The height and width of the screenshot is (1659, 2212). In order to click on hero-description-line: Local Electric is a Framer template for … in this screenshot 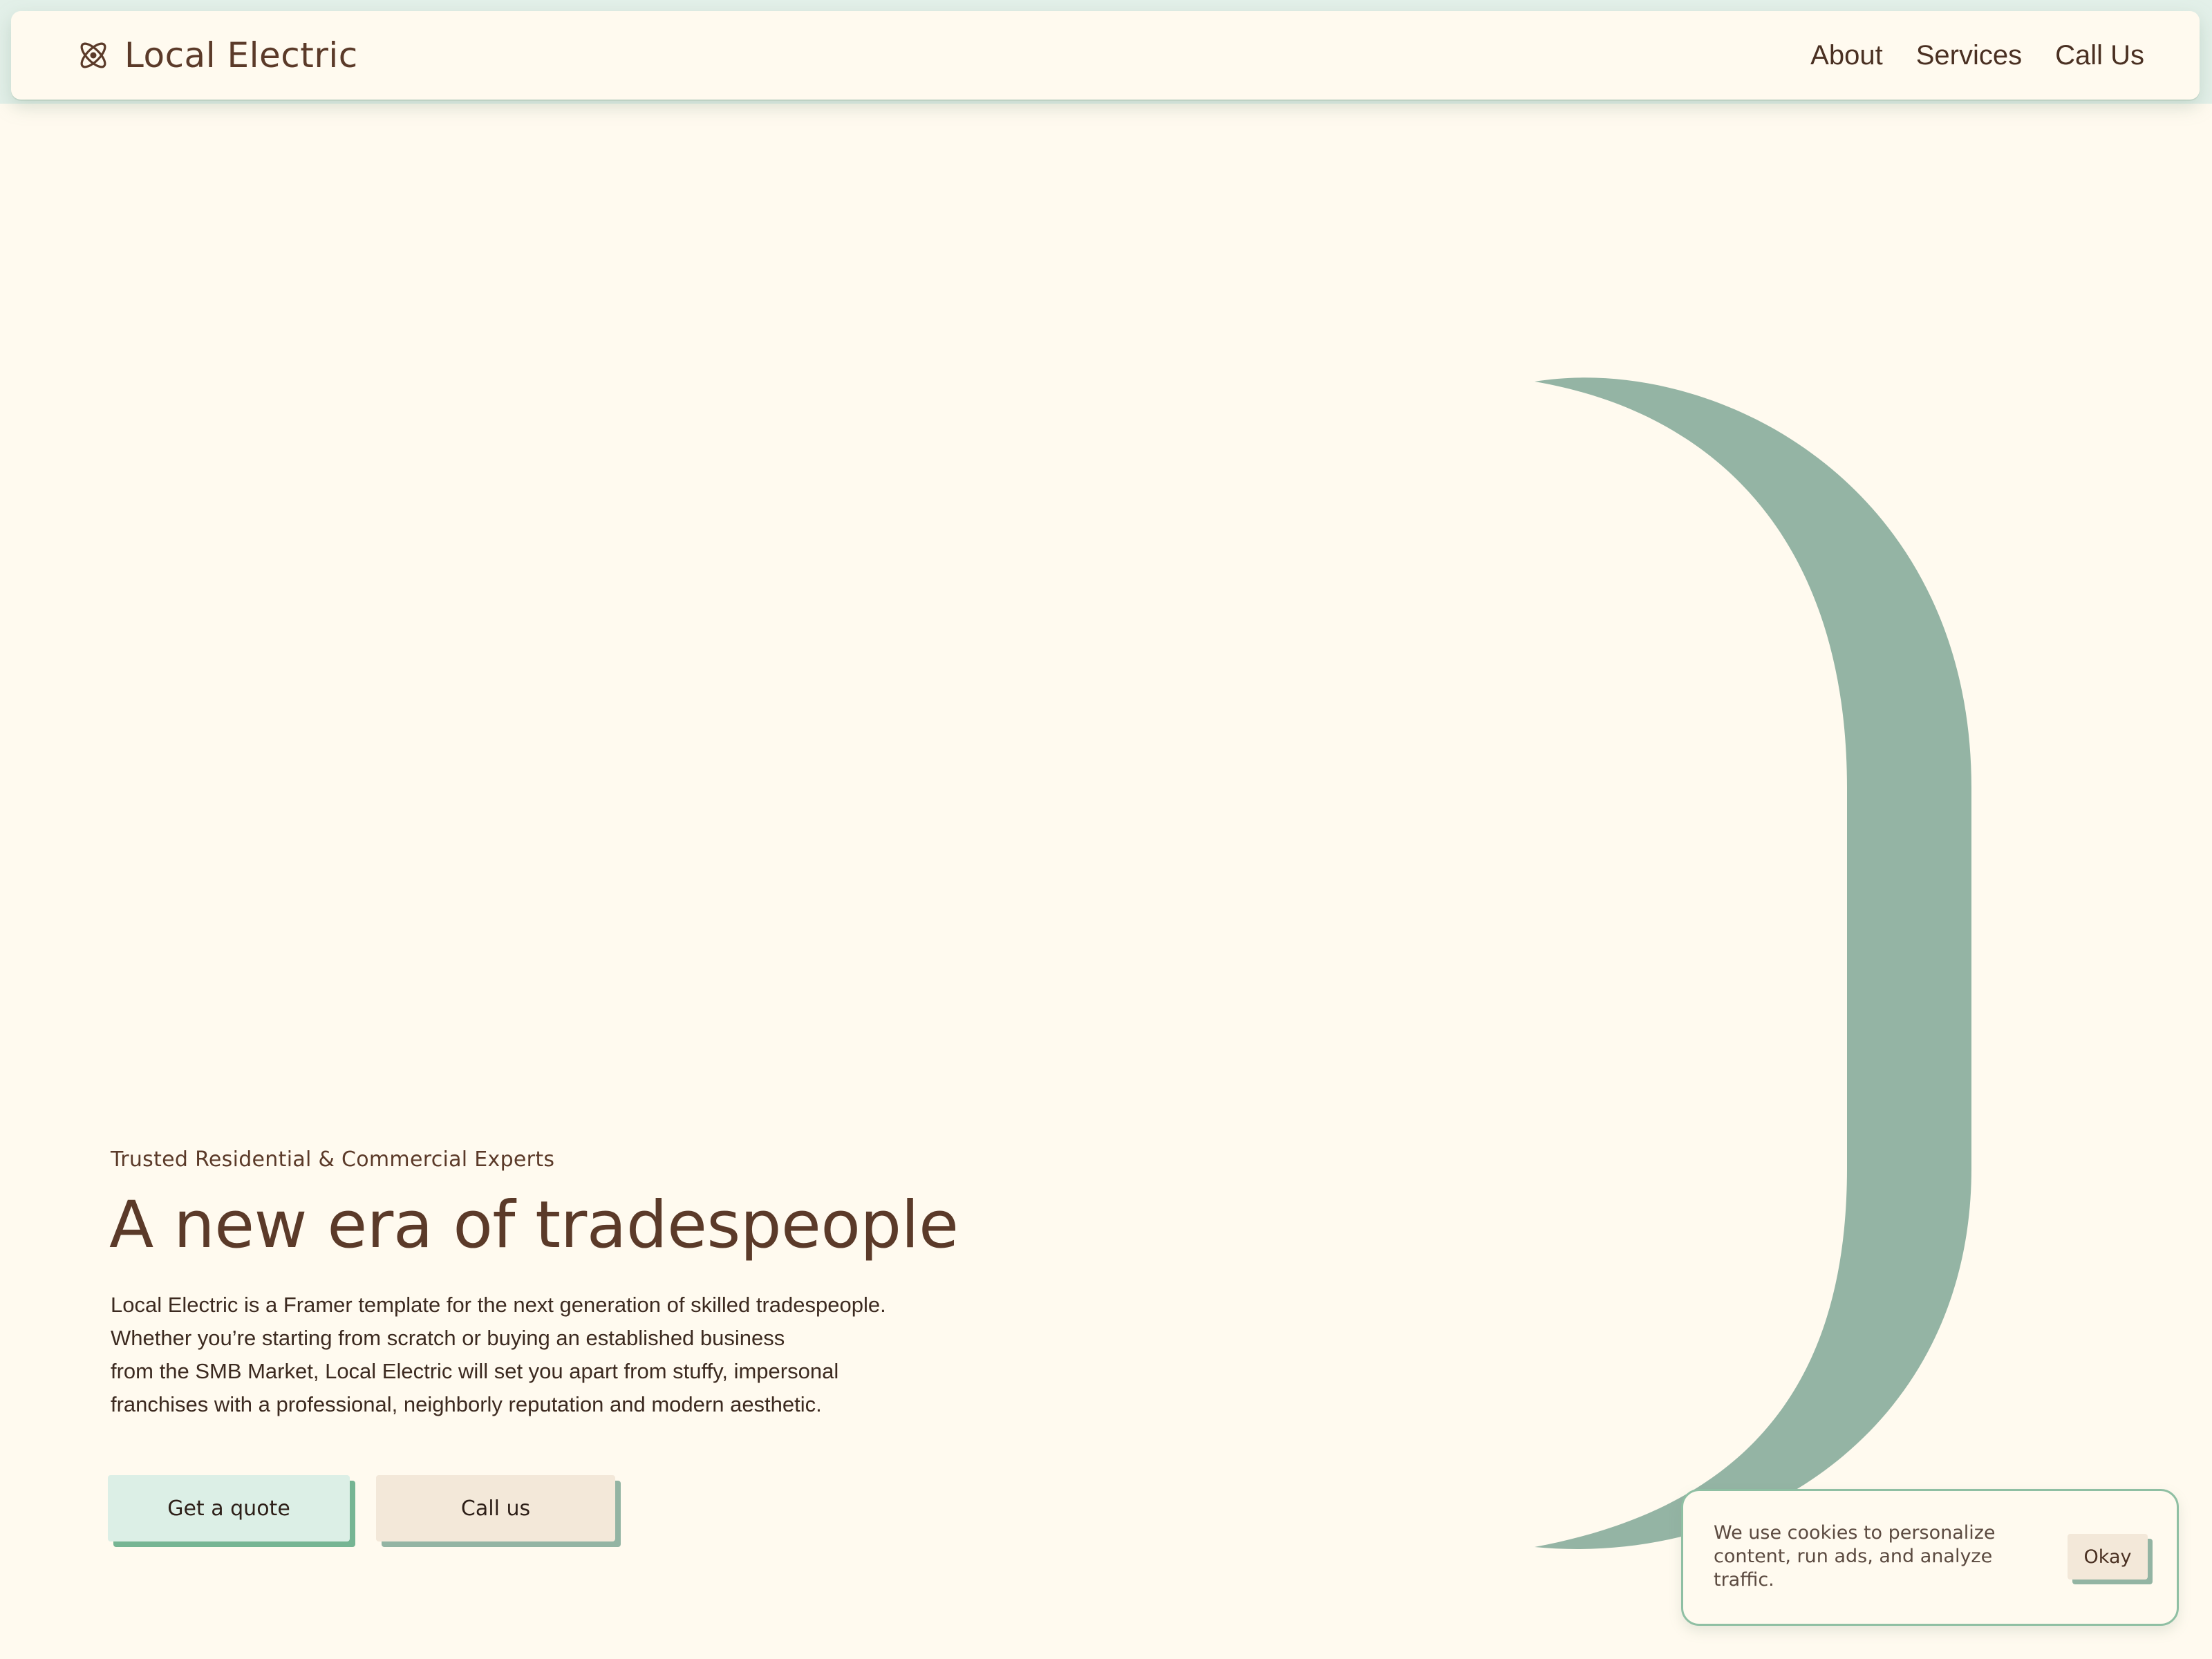, I will do `click(499, 1305)`.